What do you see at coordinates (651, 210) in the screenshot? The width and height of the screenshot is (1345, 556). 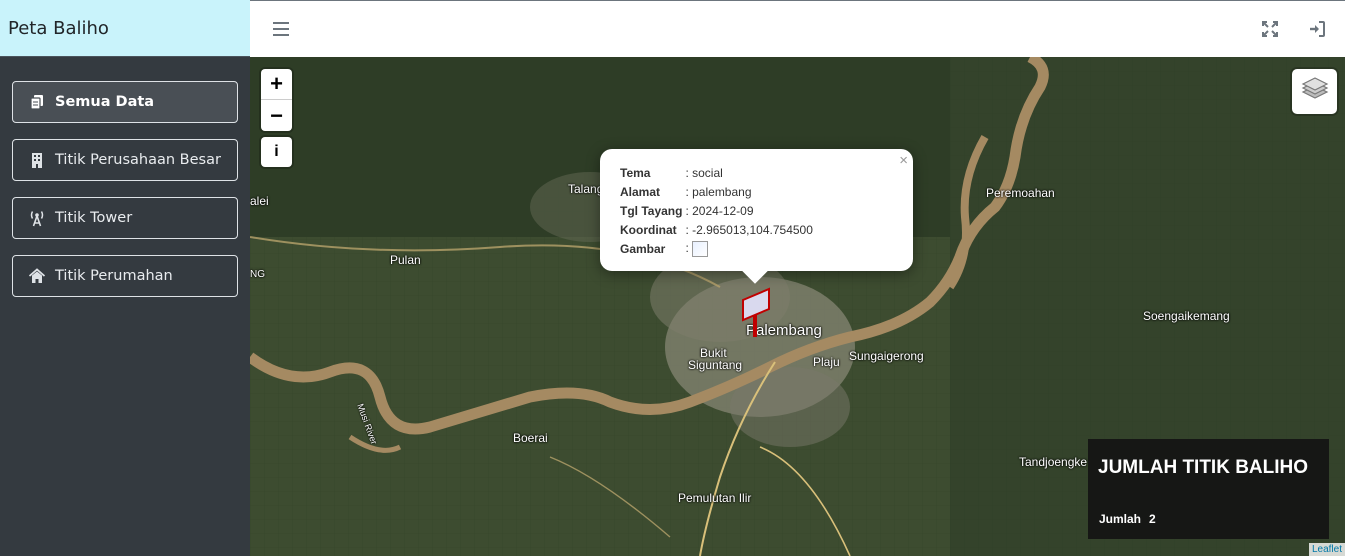 I see `popup-key: Tgl Tayang` at bounding box center [651, 210].